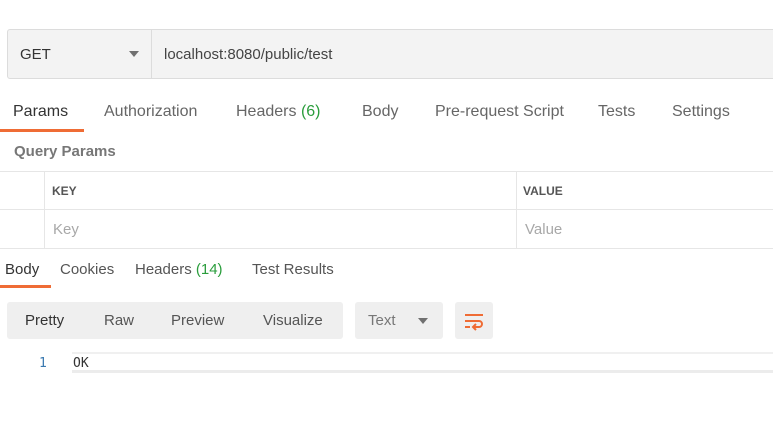 Image resolution: width=773 pixels, height=424 pixels. Describe the element at coordinates (266, 111) in the screenshot. I see `tab-headers-label: Headers` at that location.